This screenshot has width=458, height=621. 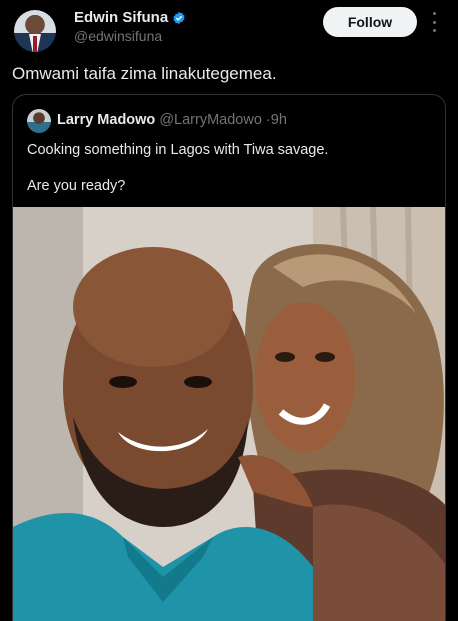 I want to click on avatar-tie, so click(x=35, y=44).